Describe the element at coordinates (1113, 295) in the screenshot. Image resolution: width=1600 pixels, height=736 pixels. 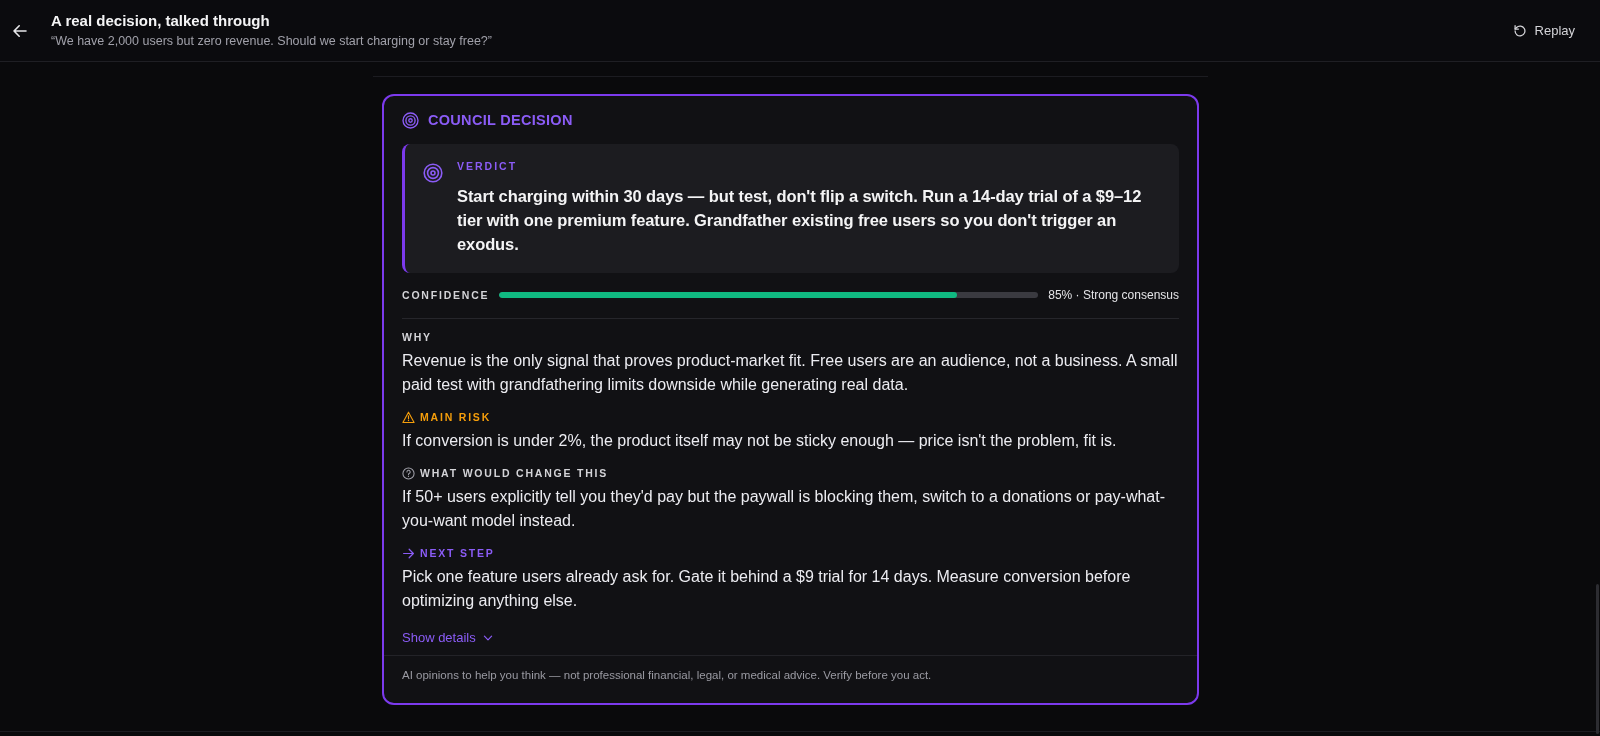
I see `confidence-reading: 85% · Strong consensus` at that location.